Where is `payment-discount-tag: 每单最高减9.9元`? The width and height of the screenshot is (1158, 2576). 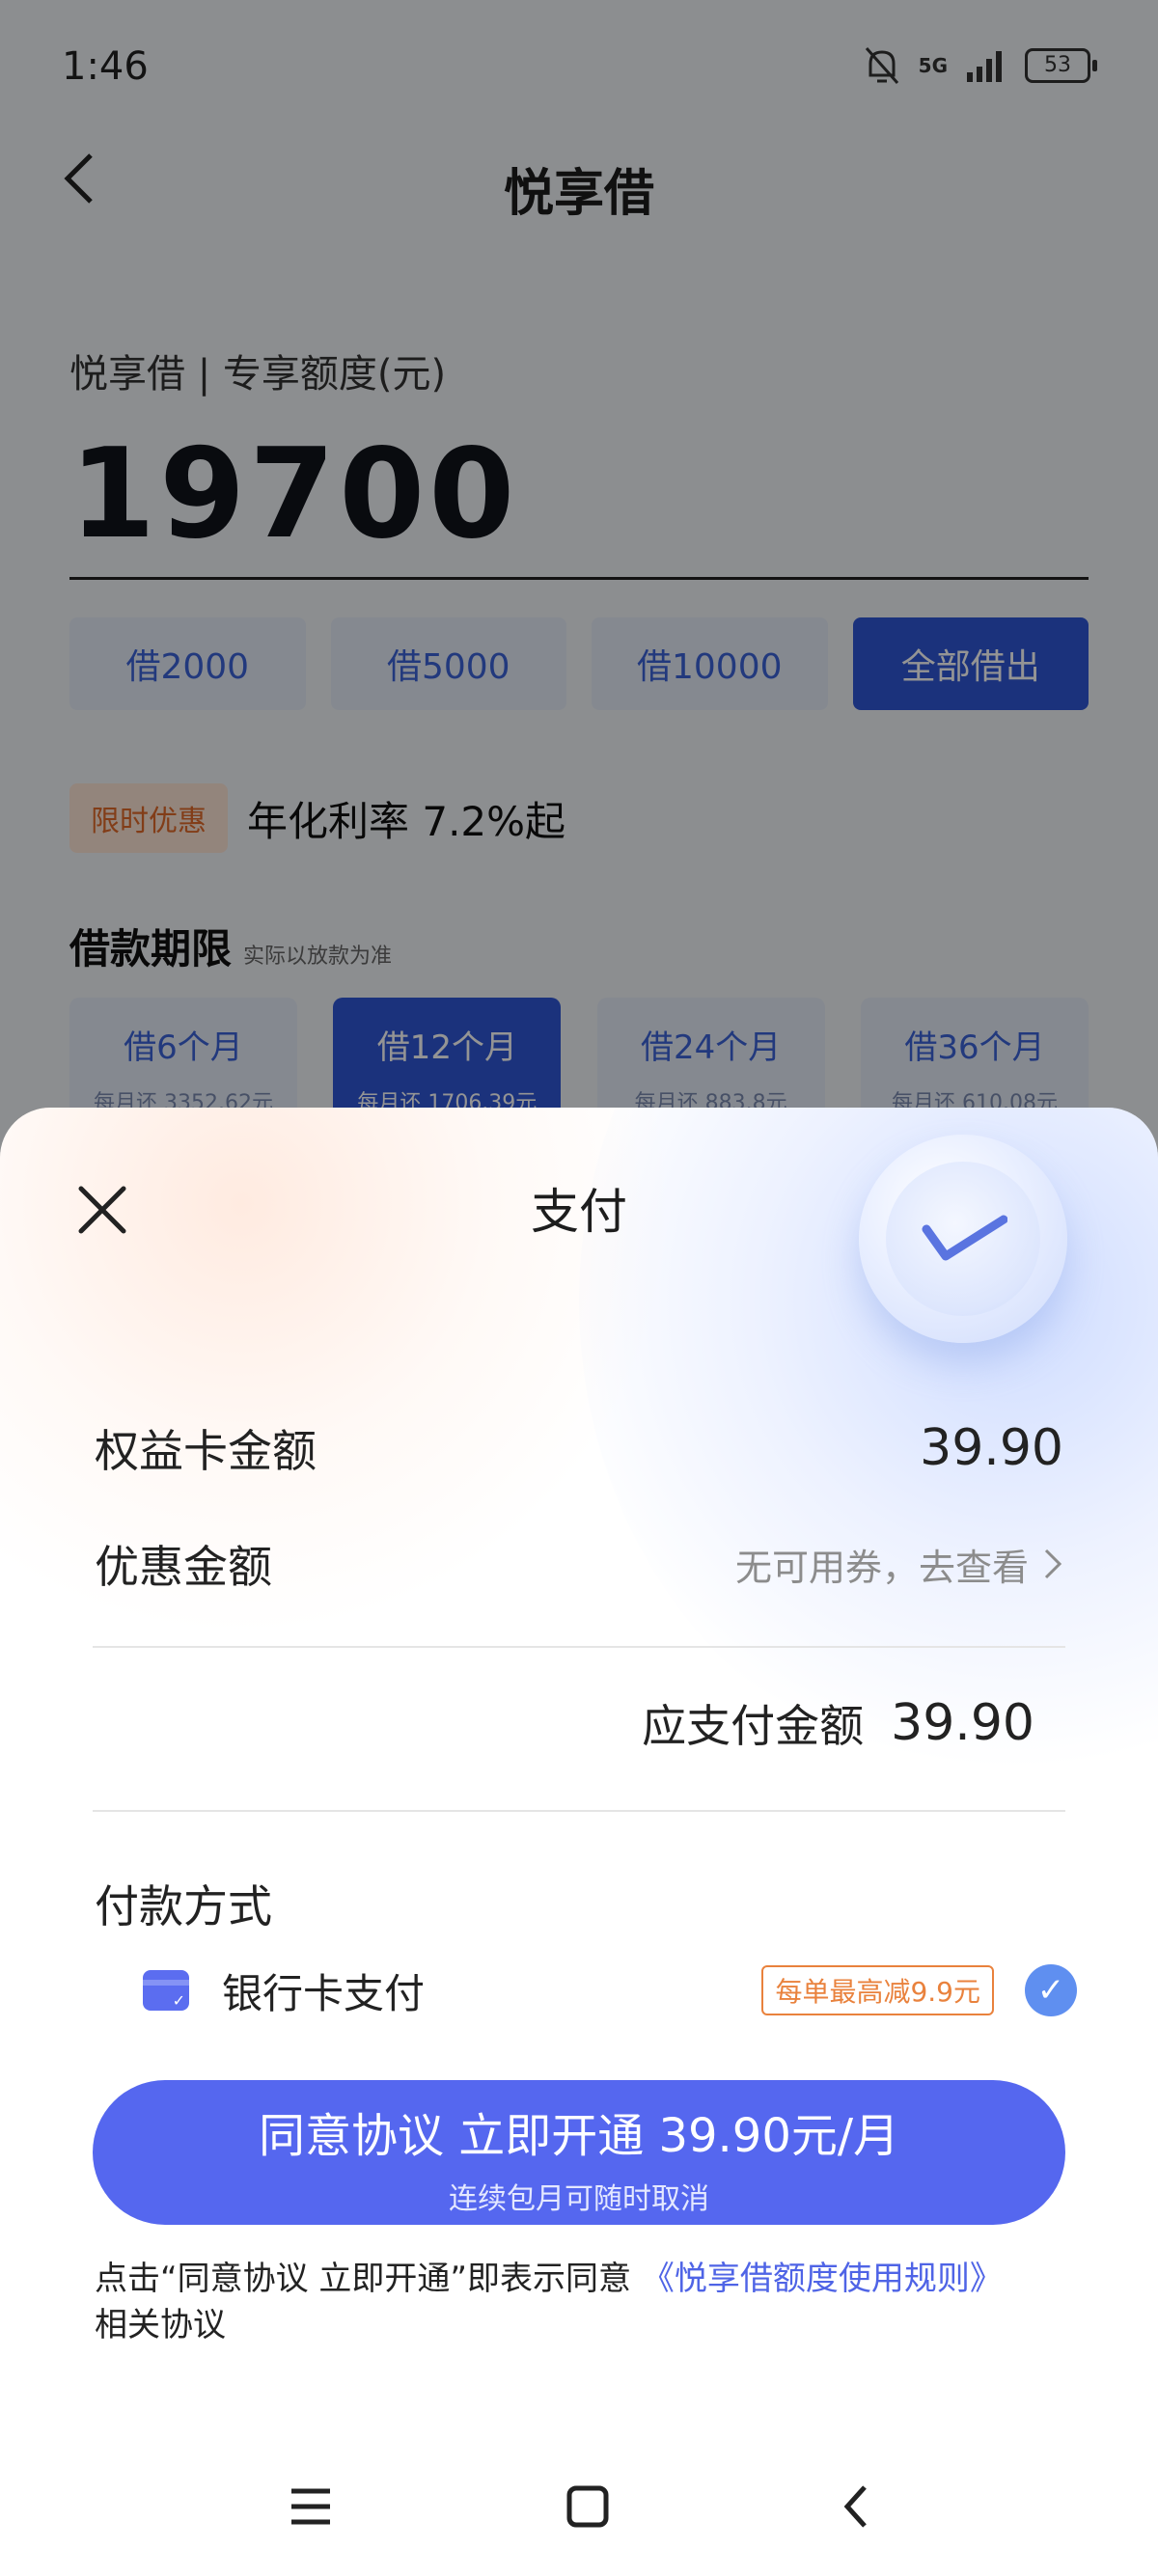 payment-discount-tag: 每单最高减9.9元 is located at coordinates (877, 1990).